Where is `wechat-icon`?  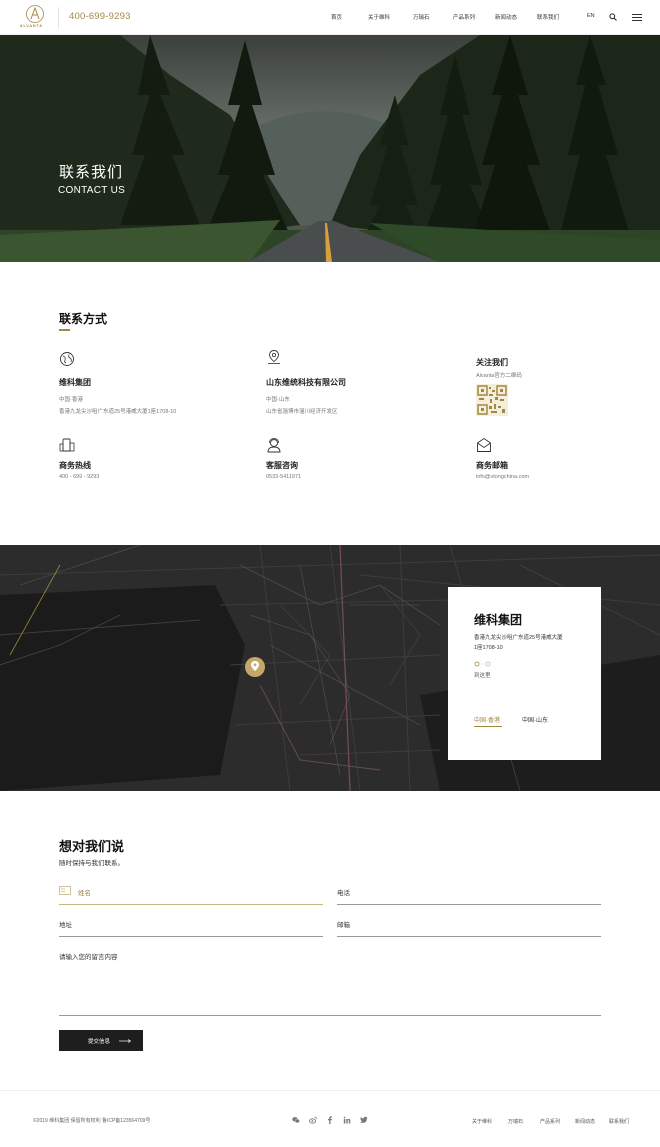
wechat-icon is located at coordinates (296, 1120).